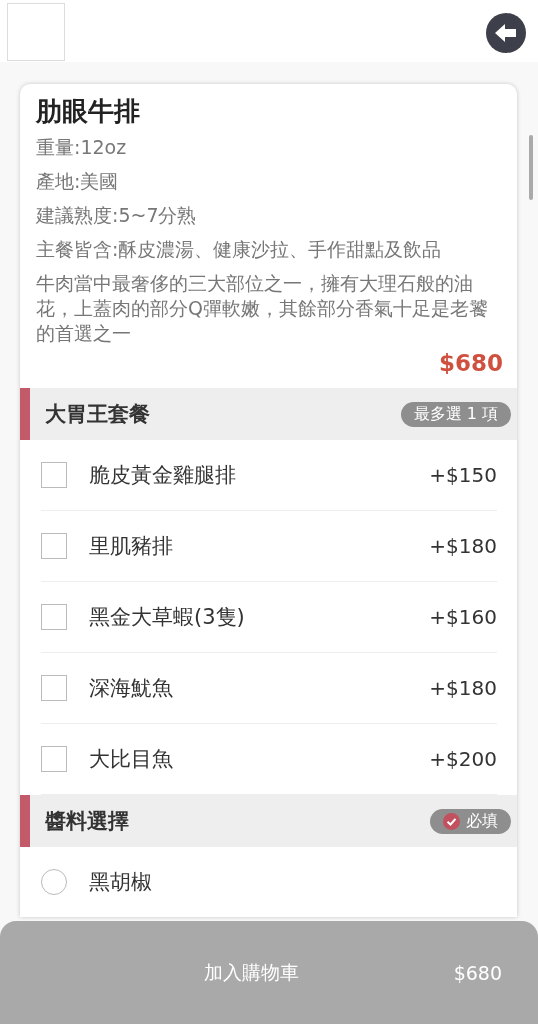 This screenshot has width=538, height=1024. What do you see at coordinates (78, 181) in the screenshot?
I see `product-detail: 產地:美國` at bounding box center [78, 181].